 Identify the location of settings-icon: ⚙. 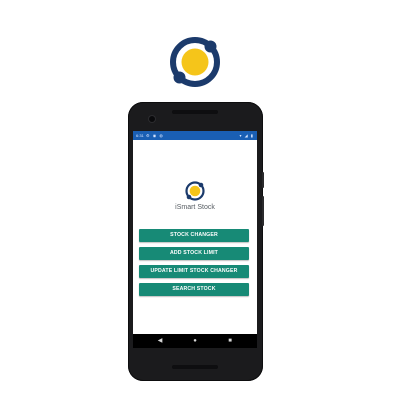
(148, 135).